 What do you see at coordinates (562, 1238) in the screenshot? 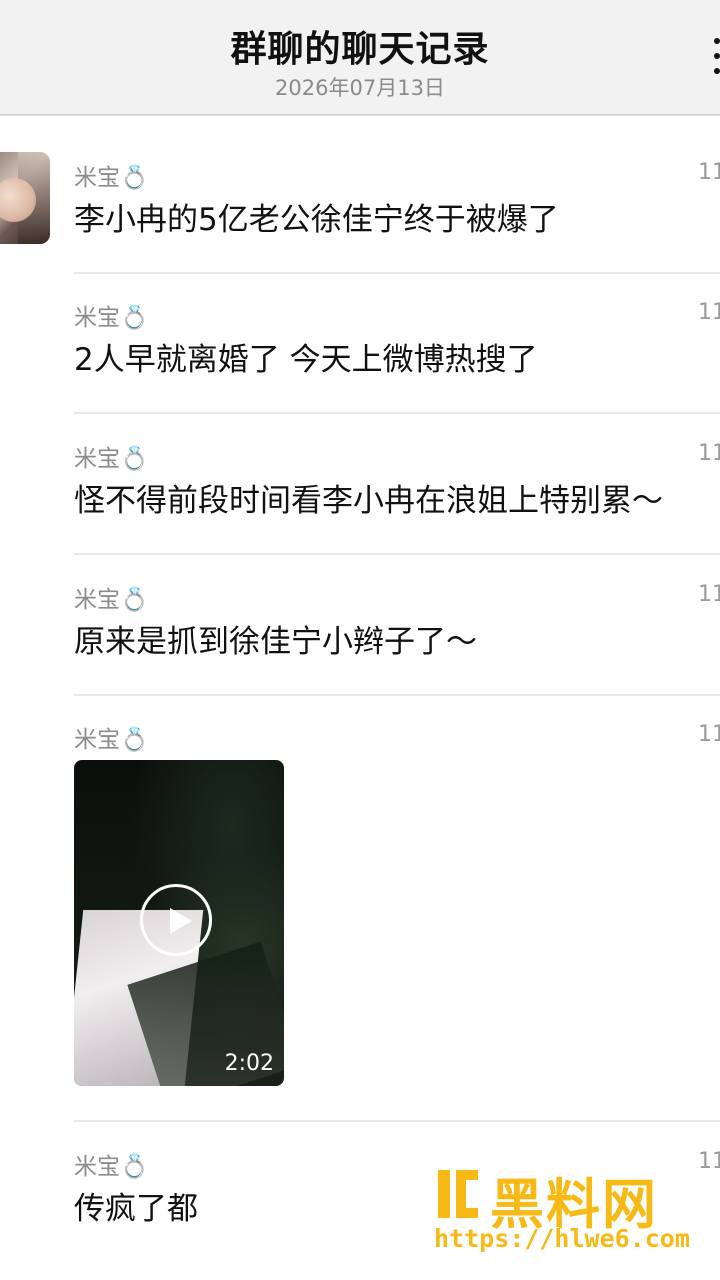
I see `watermark-url: https://hlwe6.com` at bounding box center [562, 1238].